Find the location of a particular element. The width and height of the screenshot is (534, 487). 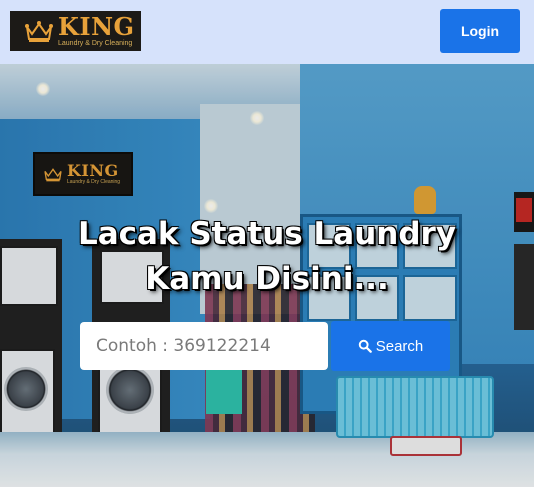

search-button-label: Search is located at coordinates (399, 346).